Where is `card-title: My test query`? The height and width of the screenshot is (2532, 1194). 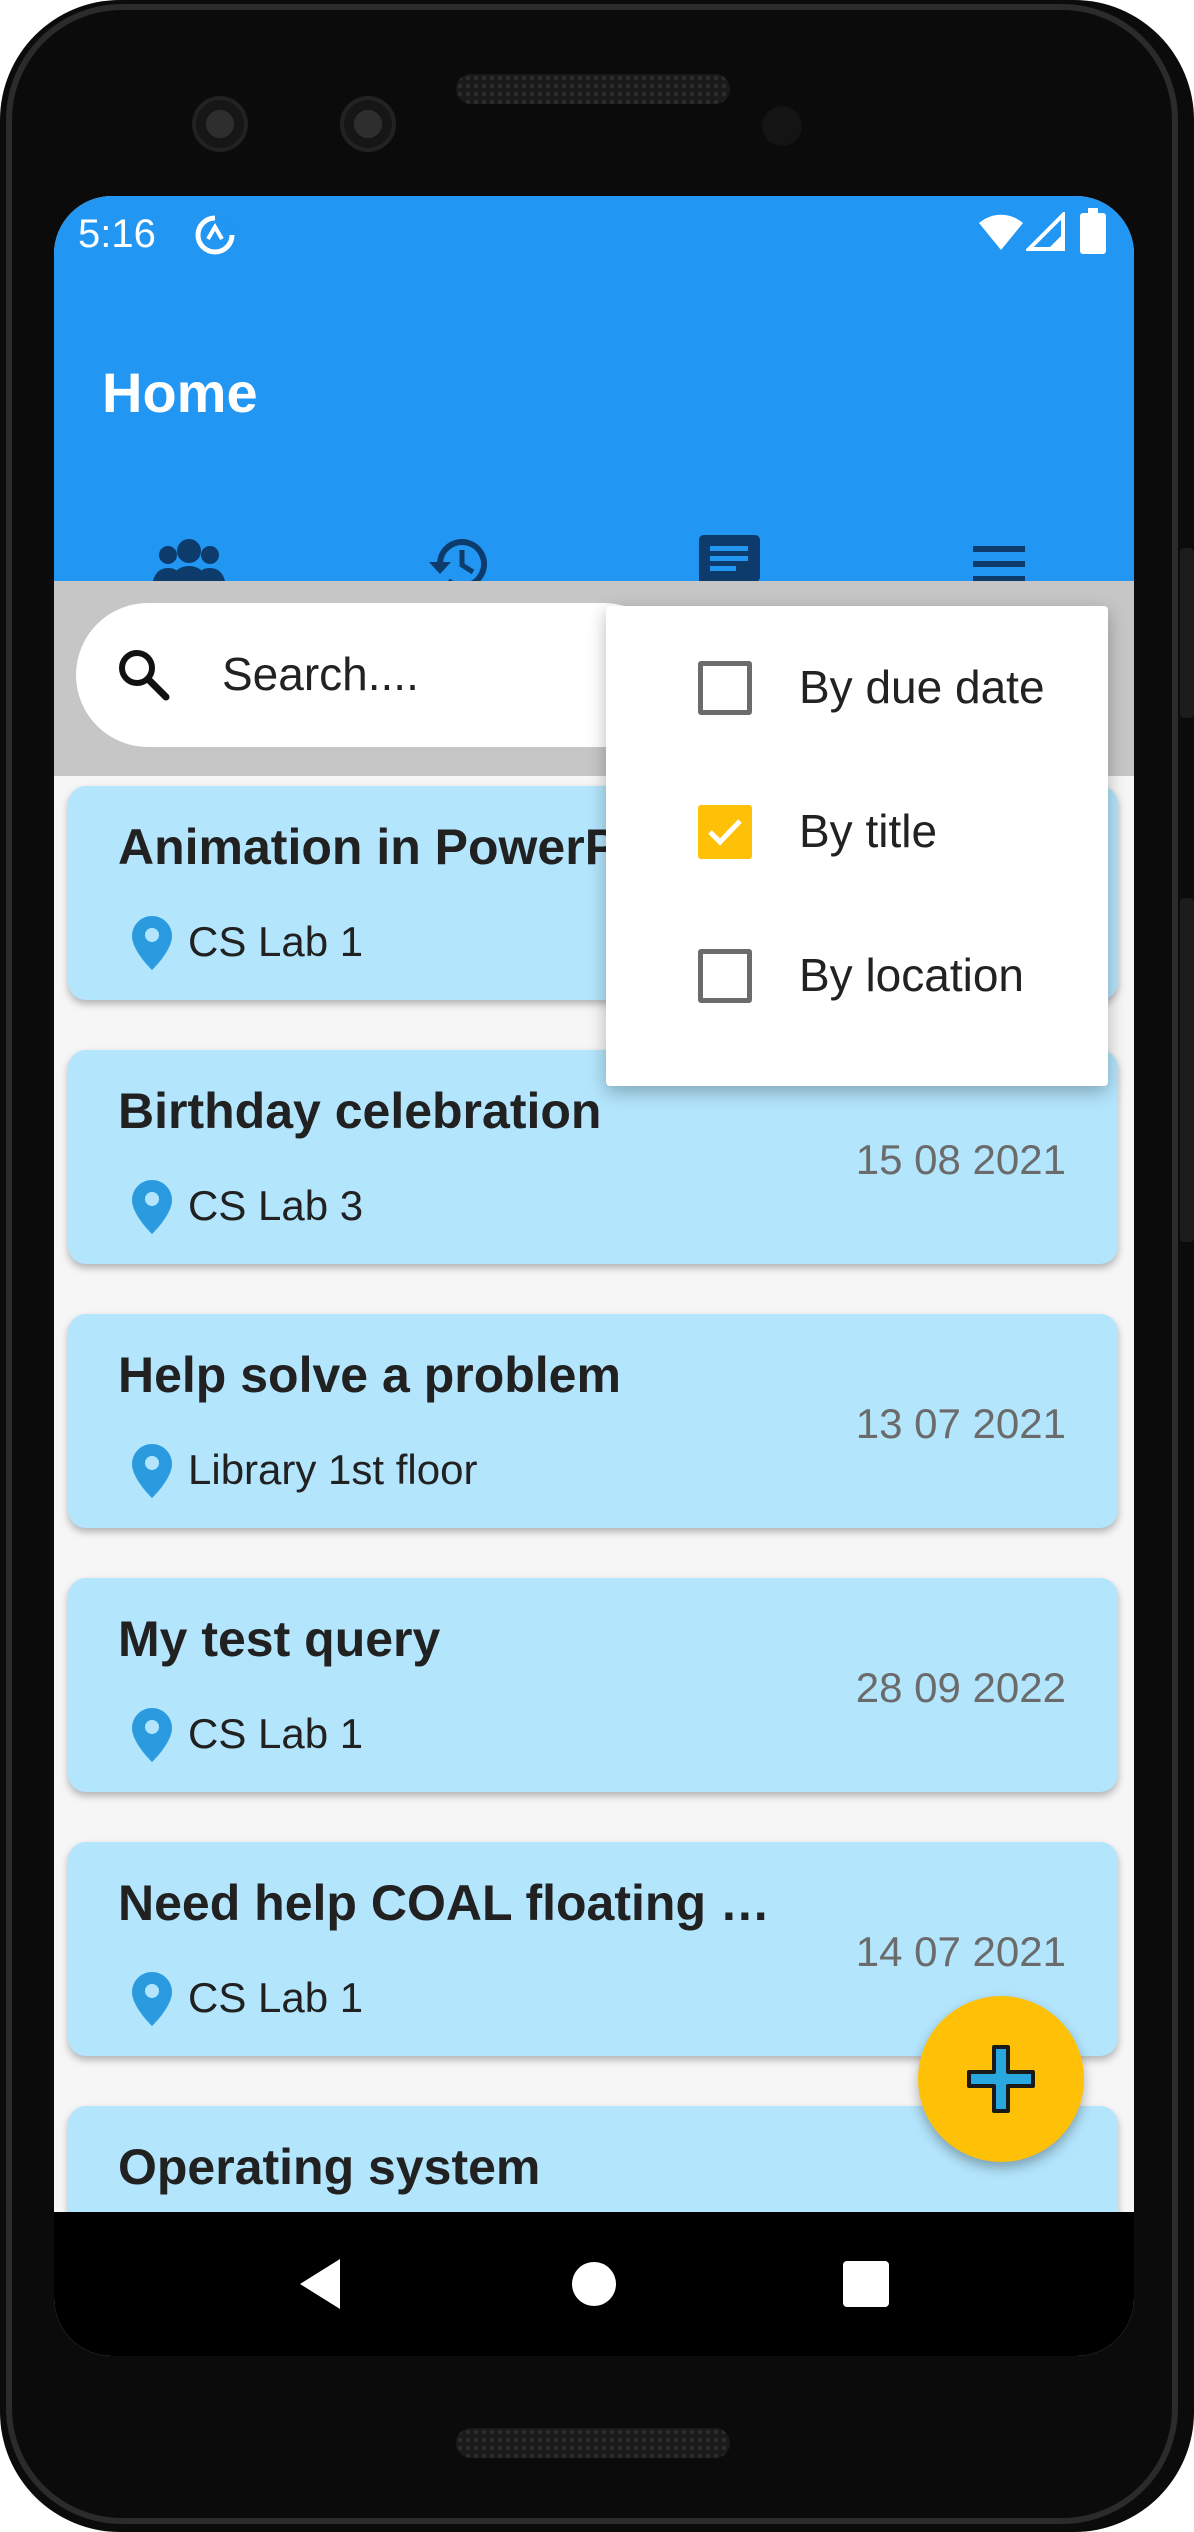 card-title: My test query is located at coordinates (279, 1639).